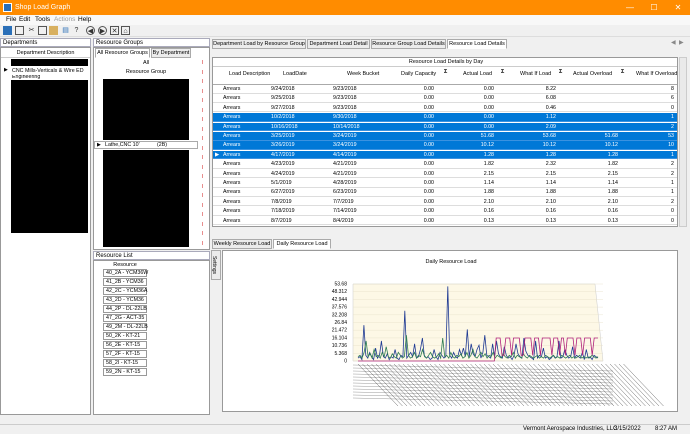  I want to click on forward-icon: ▶, so click(102, 30).